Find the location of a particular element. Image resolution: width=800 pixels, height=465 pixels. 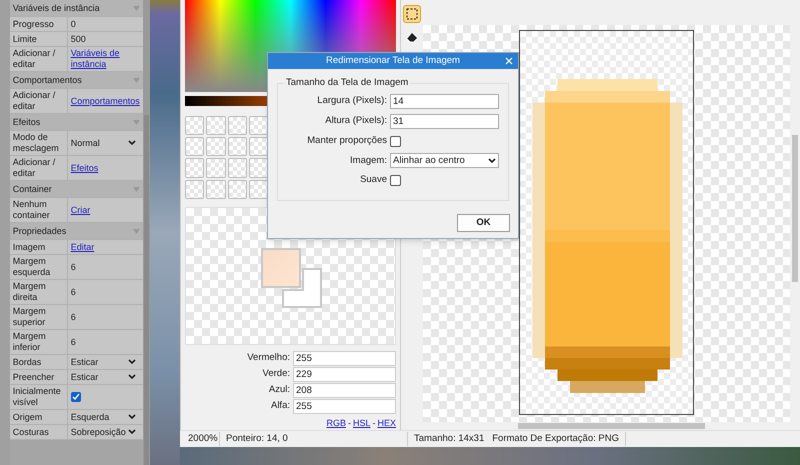

field-label: Manter proporções is located at coordinates (347, 141).